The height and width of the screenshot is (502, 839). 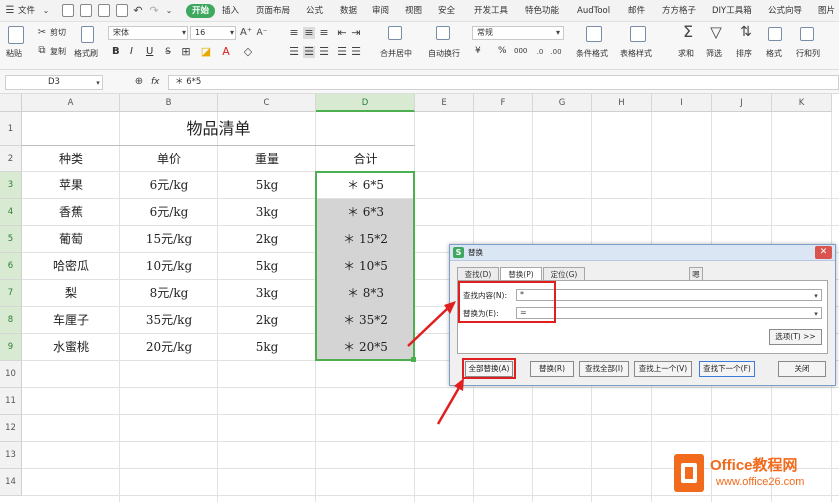 What do you see at coordinates (342, 52) in the screenshot?
I see `justify-icon: ☰` at bounding box center [342, 52].